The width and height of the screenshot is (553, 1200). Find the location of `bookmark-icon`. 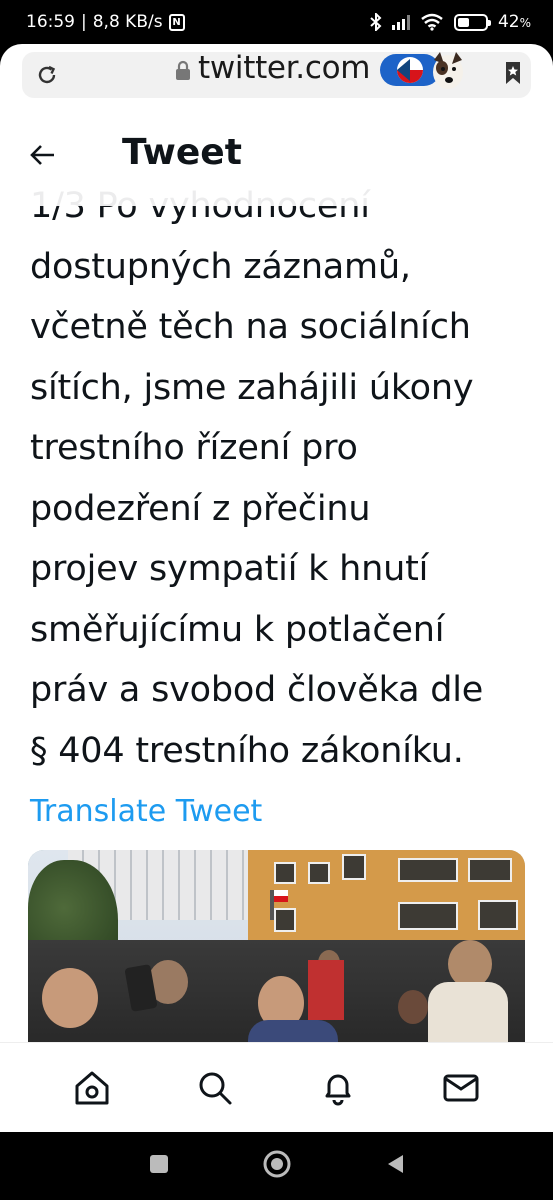

bookmark-icon is located at coordinates (513, 73).